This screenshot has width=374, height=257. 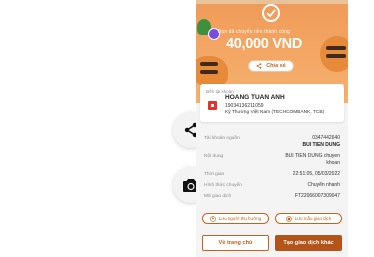 What do you see at coordinates (271, 13) in the screenshot?
I see `success-check-icon` at bounding box center [271, 13].